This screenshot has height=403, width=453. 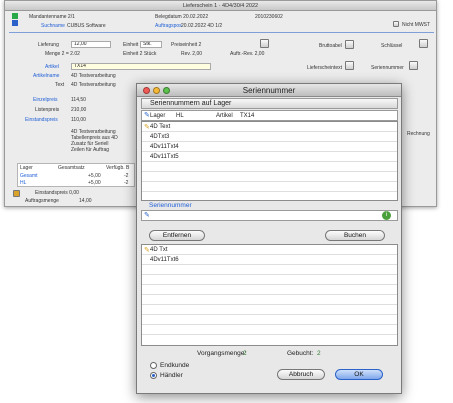 What do you see at coordinates (330, 46) in the screenshot?
I see `bruttoeinkauf-label: Bruttoabel` at bounding box center [330, 46].